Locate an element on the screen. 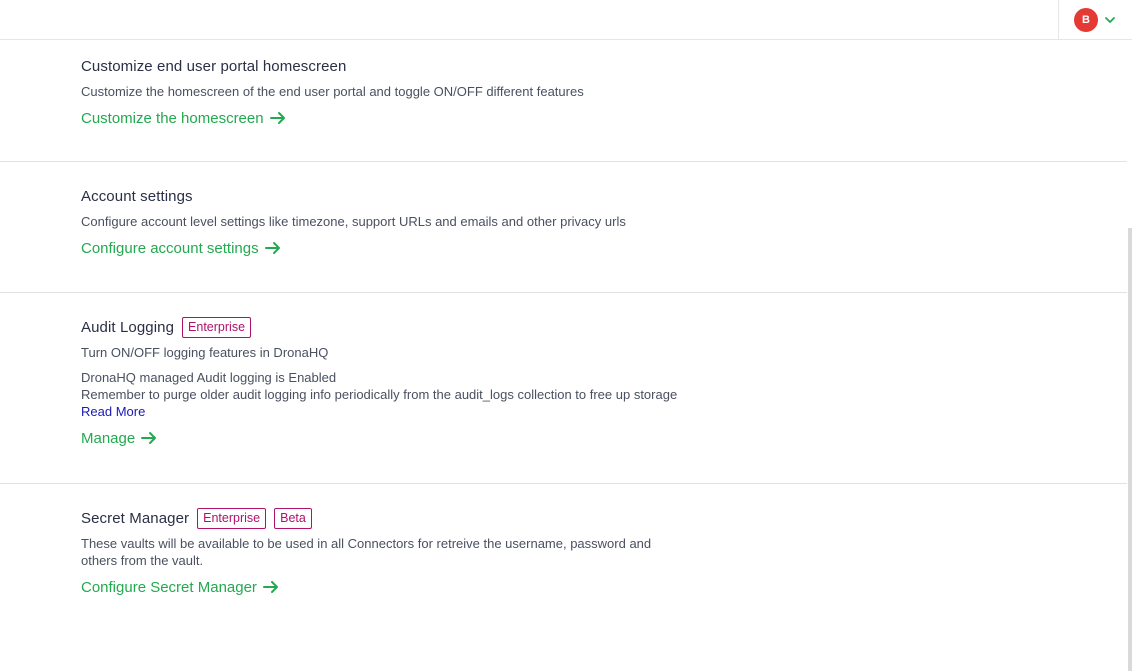 The height and width of the screenshot is (671, 1132). action-label: Manage is located at coordinates (108, 438).